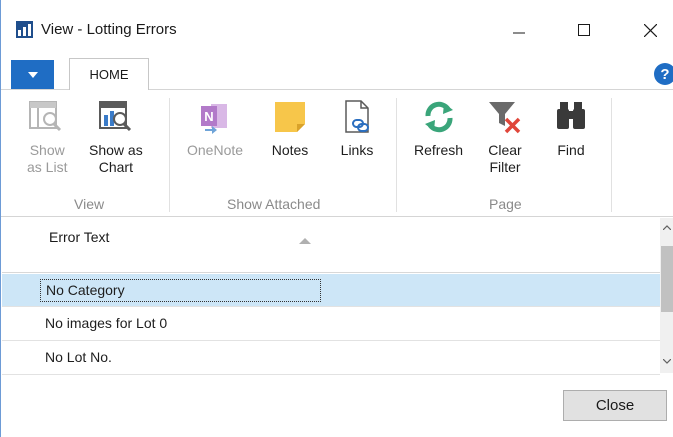 The image size is (673, 437). What do you see at coordinates (505, 204) in the screenshot?
I see `group-label-page: Page` at bounding box center [505, 204].